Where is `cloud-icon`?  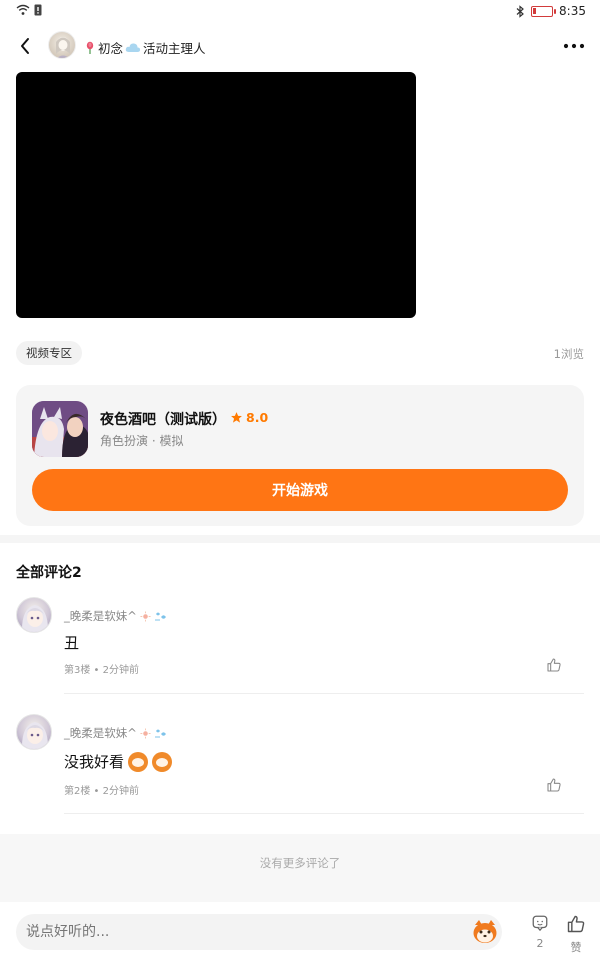 cloud-icon is located at coordinates (133, 47).